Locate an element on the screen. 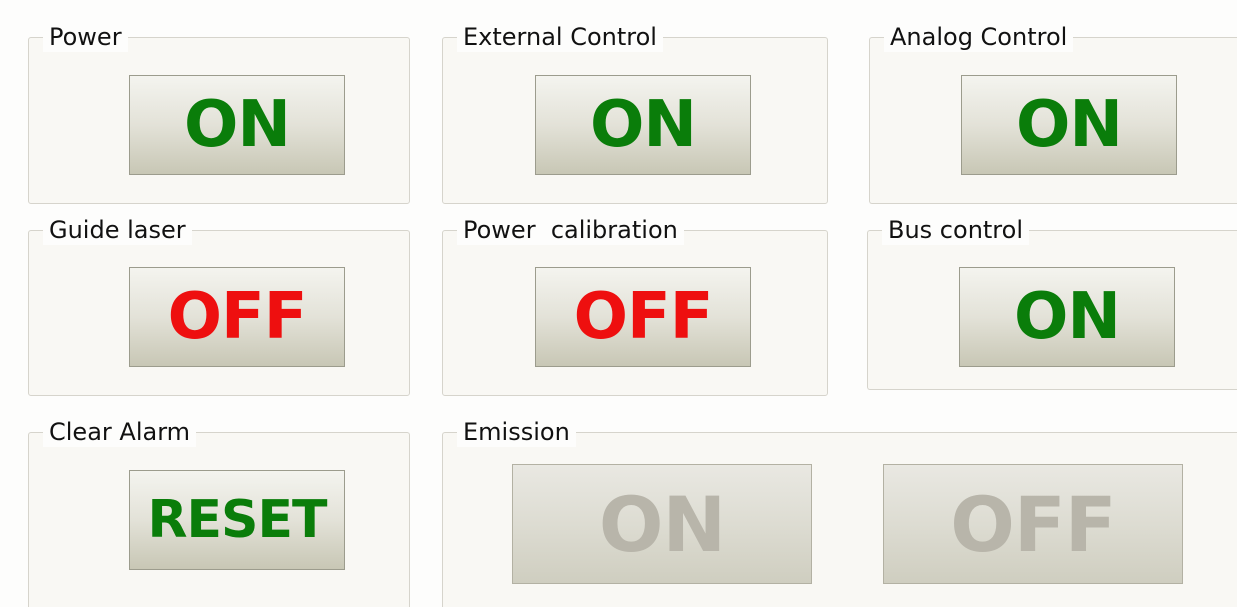  analog-control-panel: Analog Control ON is located at coordinates (1053, 113).